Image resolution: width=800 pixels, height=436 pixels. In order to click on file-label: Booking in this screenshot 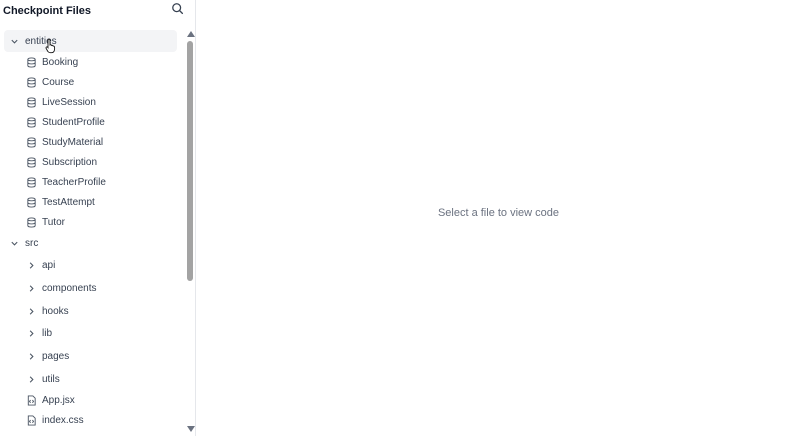, I will do `click(60, 62)`.